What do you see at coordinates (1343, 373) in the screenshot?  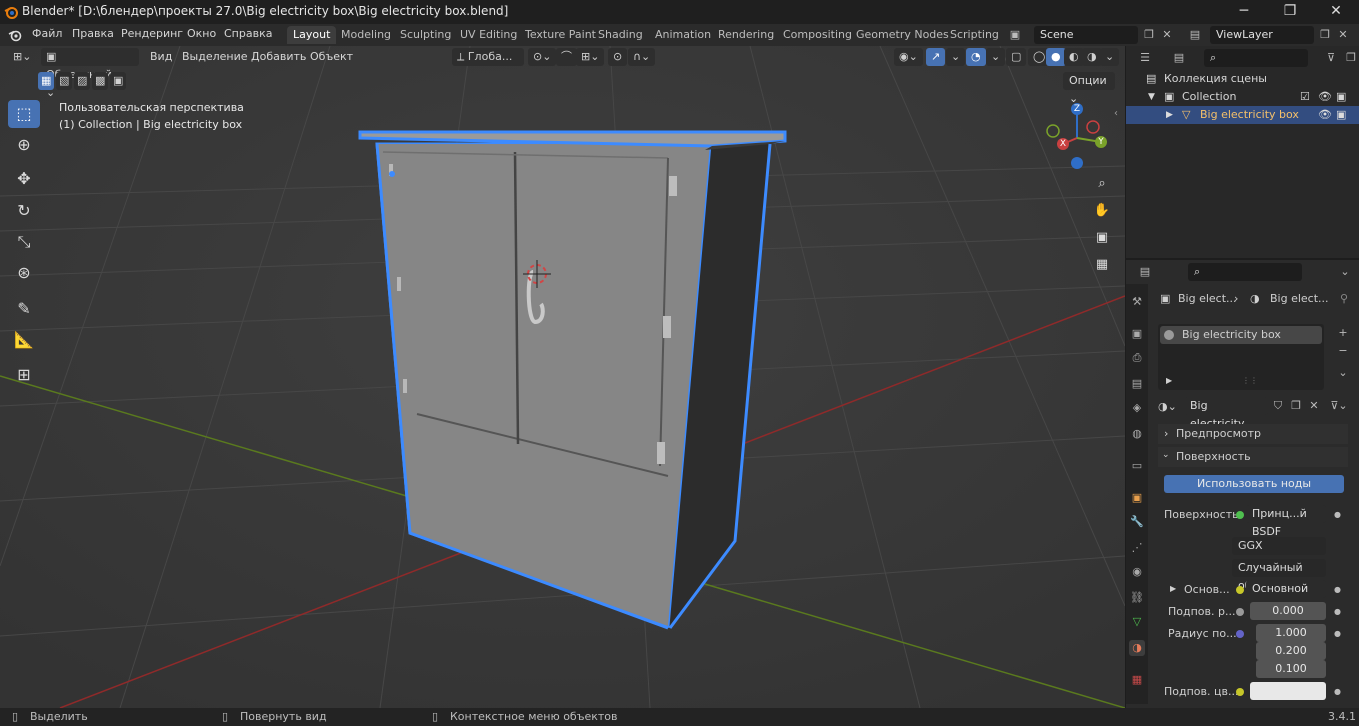 I see `slot-specials-icon: ⌄` at bounding box center [1343, 373].